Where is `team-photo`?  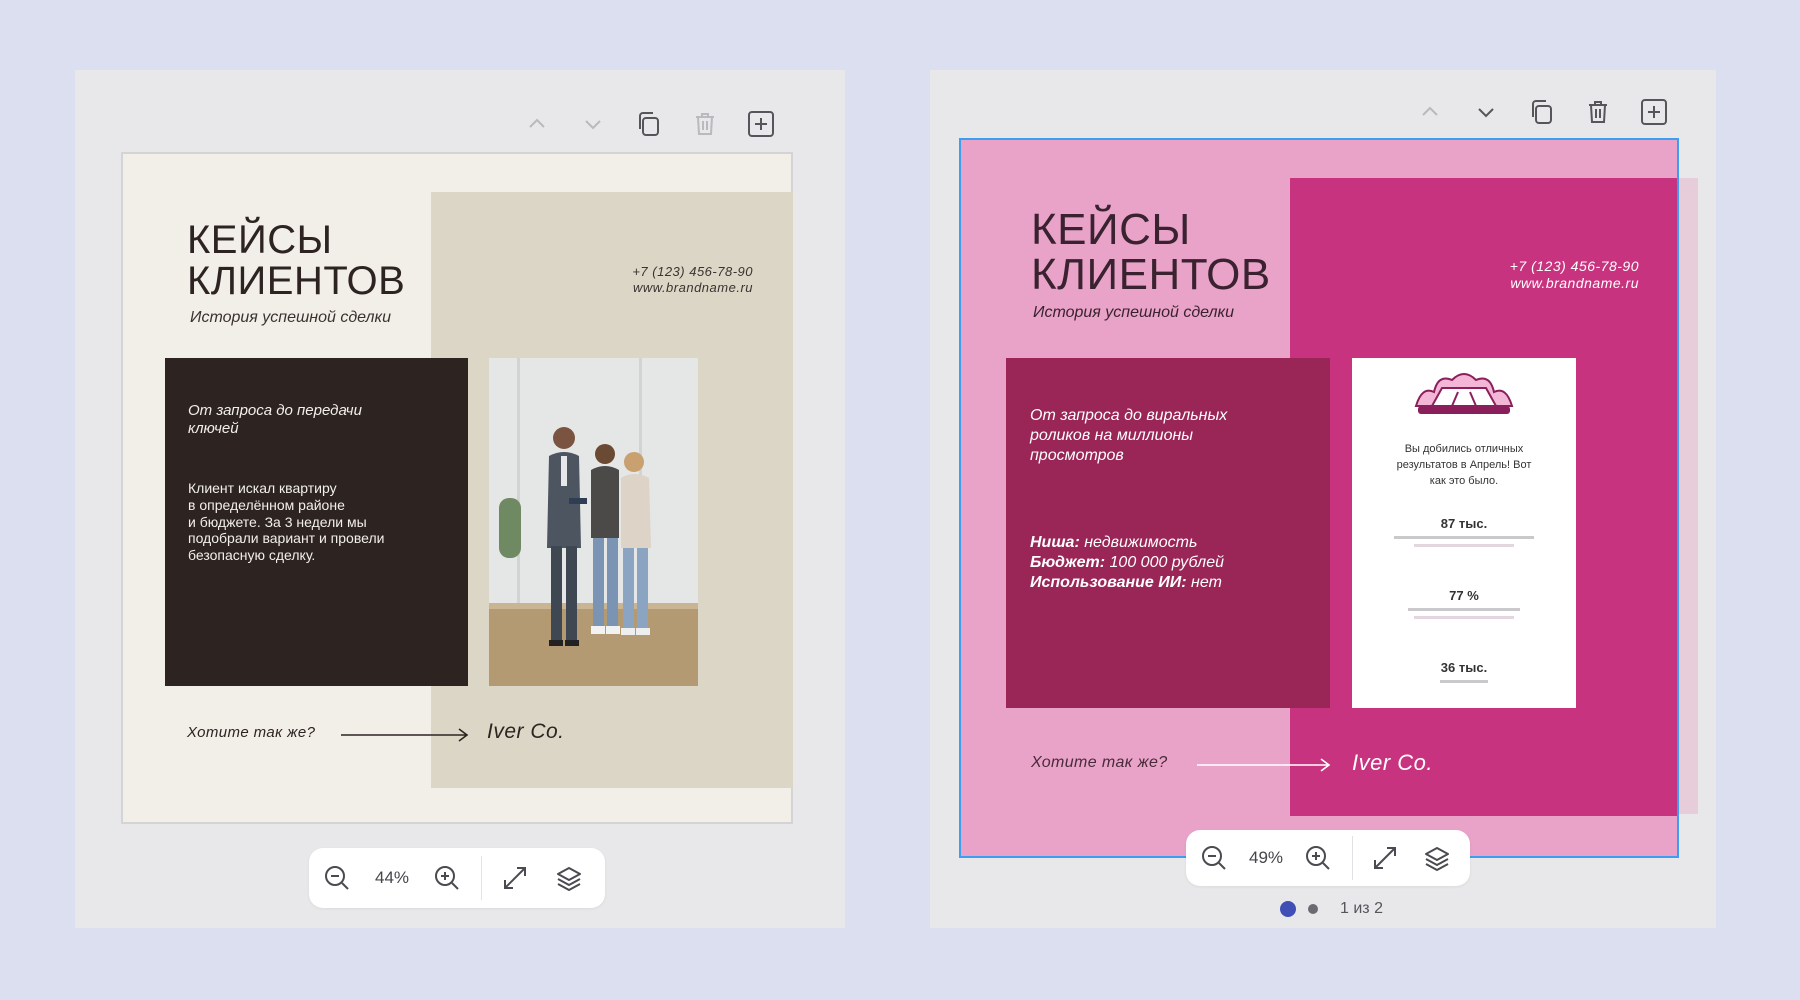
team-photo is located at coordinates (593, 522).